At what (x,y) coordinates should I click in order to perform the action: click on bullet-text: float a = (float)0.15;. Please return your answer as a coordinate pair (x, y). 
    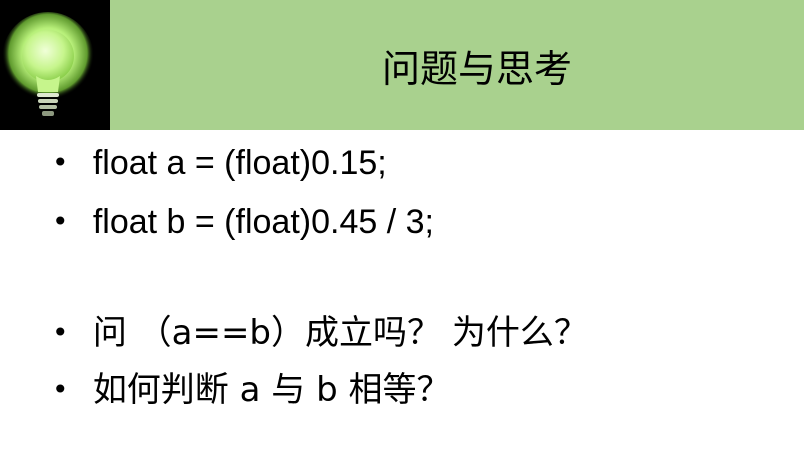
    Looking at the image, I should click on (239, 163).